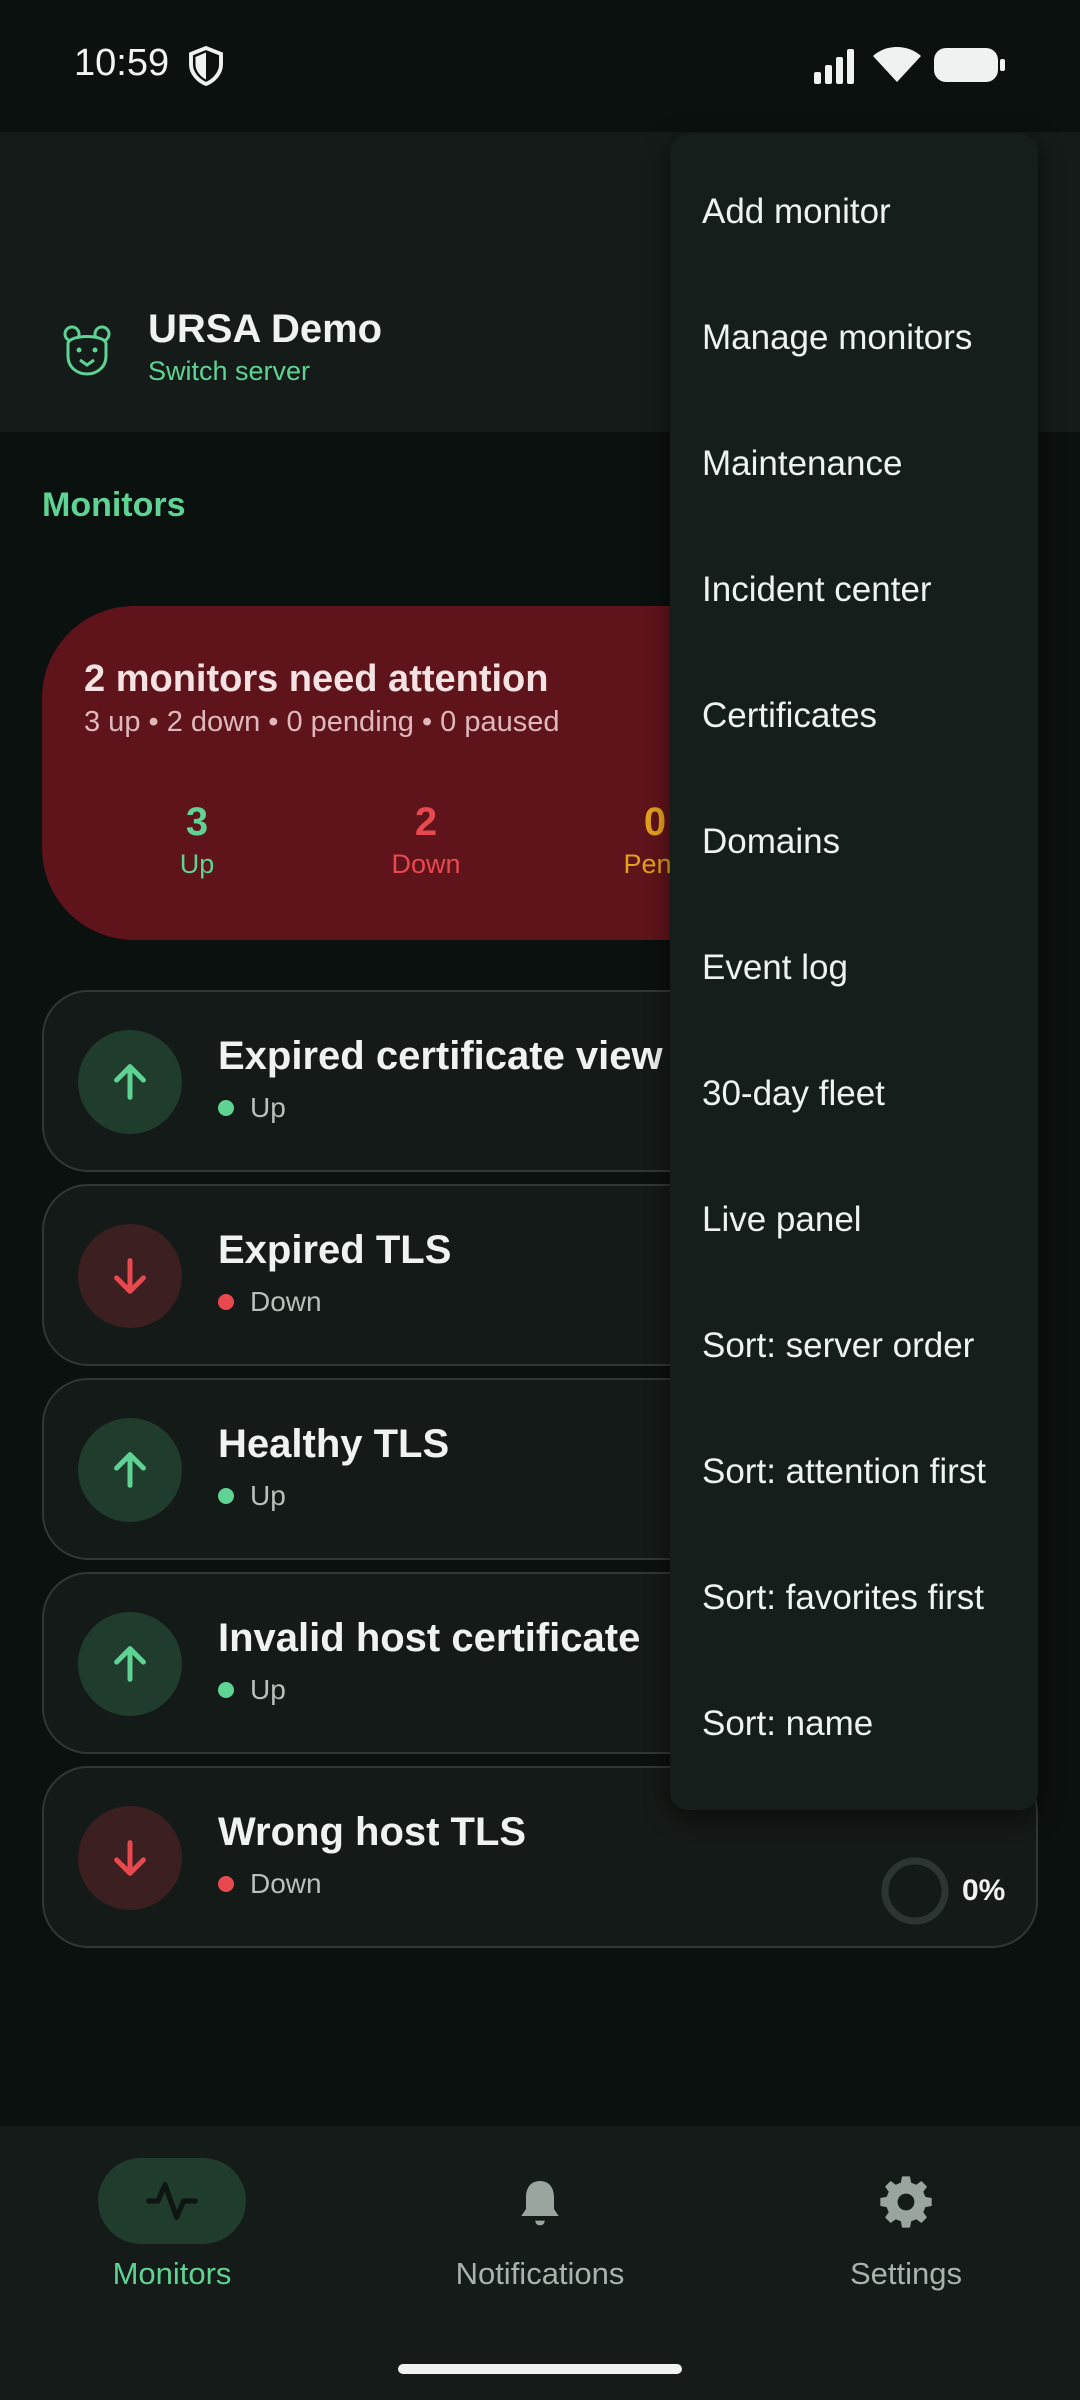 The height and width of the screenshot is (2400, 1080). What do you see at coordinates (114, 505) in the screenshot?
I see `section-title: Monitors` at bounding box center [114, 505].